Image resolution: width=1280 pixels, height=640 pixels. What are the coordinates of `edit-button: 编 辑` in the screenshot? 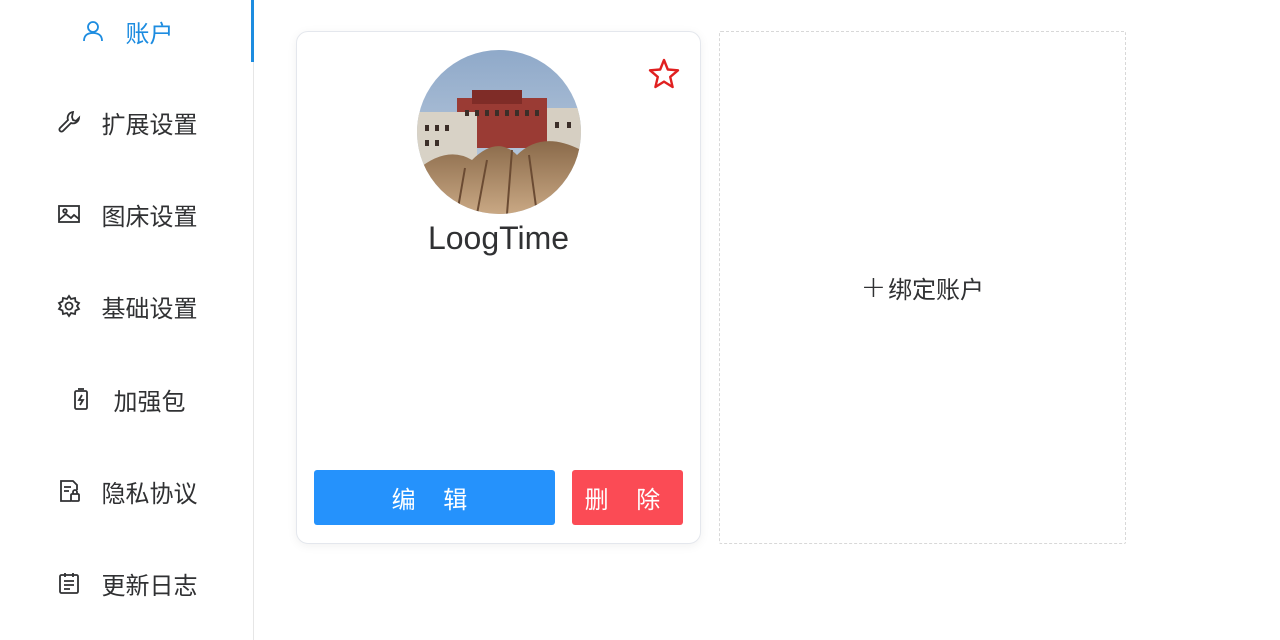 It's located at (434, 497).